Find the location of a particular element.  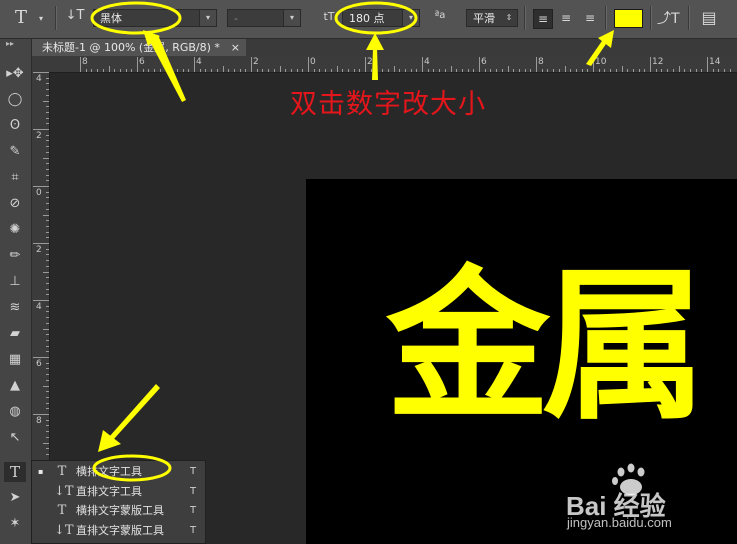

character-panel-icon: ▤ is located at coordinates (709, 17).